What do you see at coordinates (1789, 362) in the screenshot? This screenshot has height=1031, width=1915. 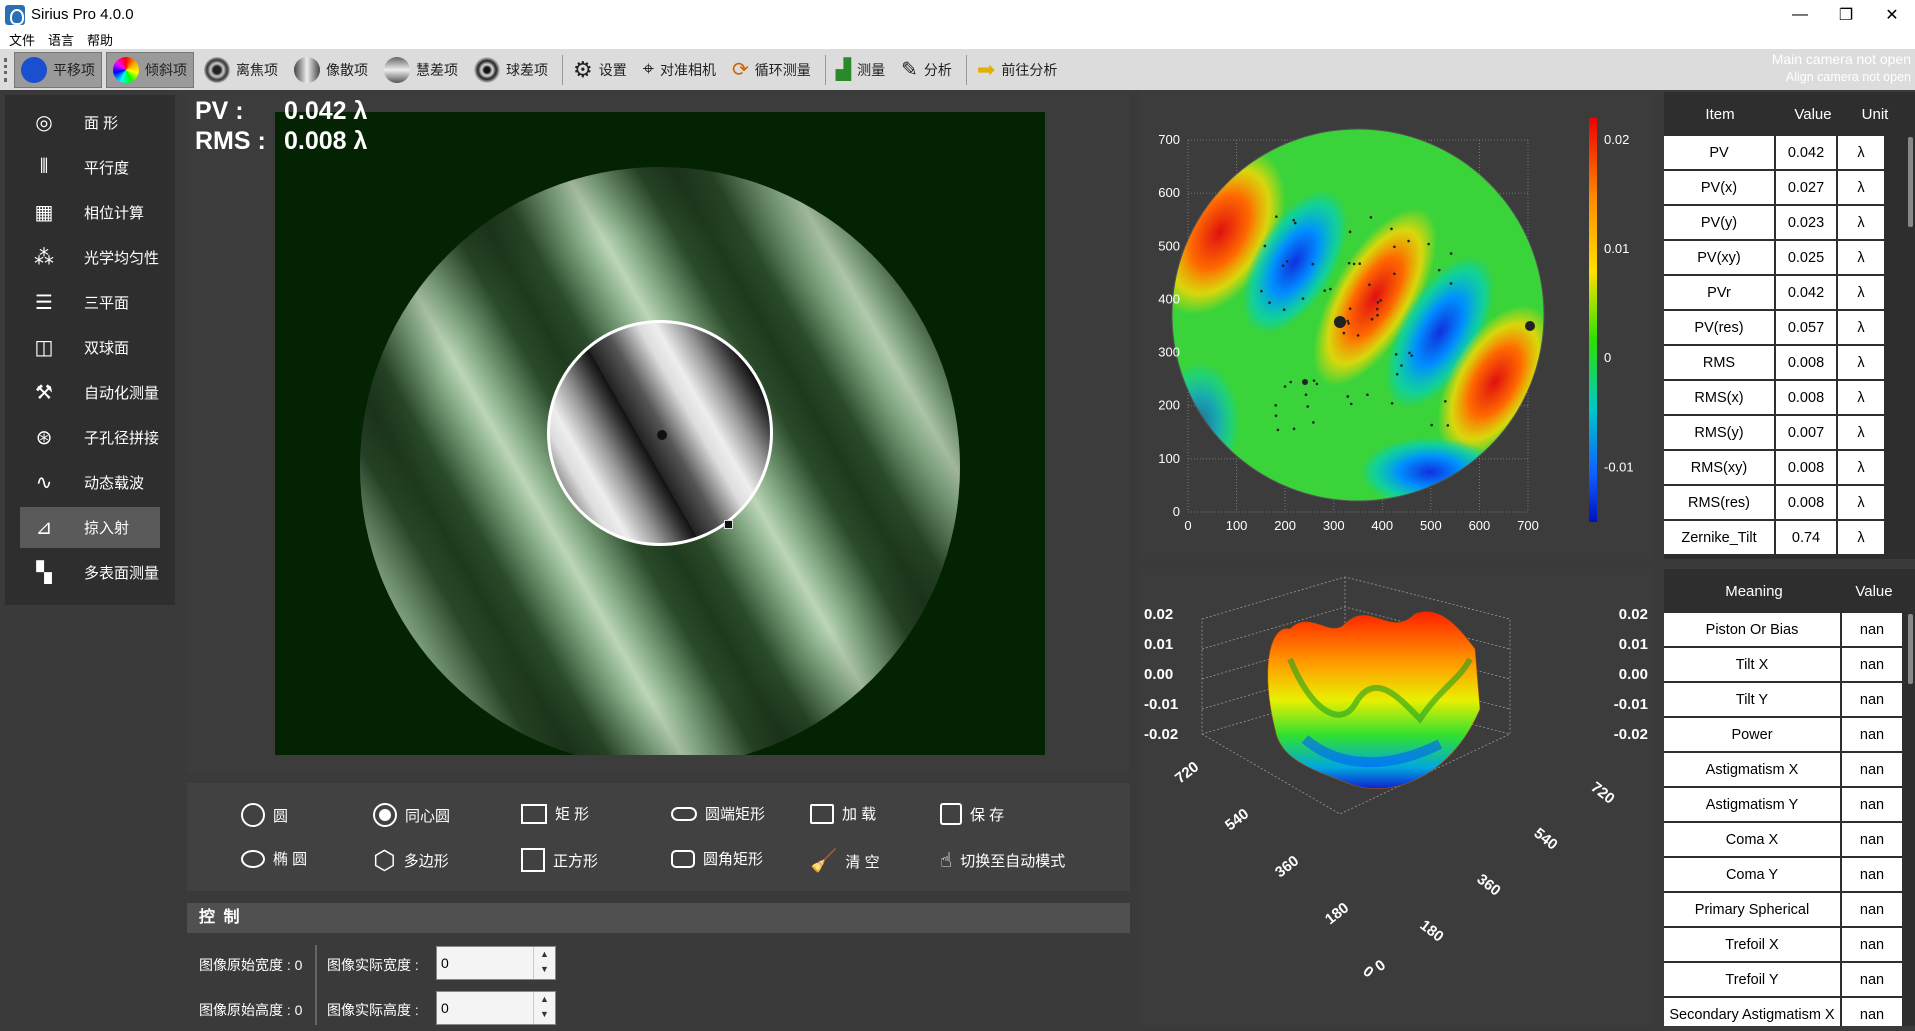 I see `table-row: RMS 0.008 λ` at bounding box center [1789, 362].